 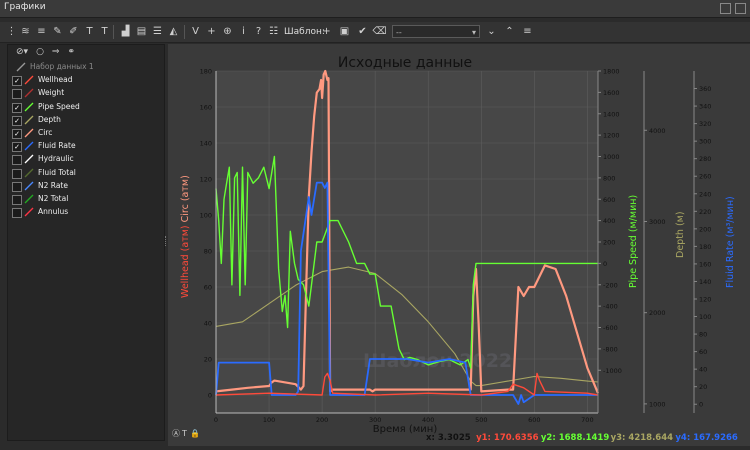 I want to click on cursor-mode-icon: Ⓐ, so click(x=176, y=433).